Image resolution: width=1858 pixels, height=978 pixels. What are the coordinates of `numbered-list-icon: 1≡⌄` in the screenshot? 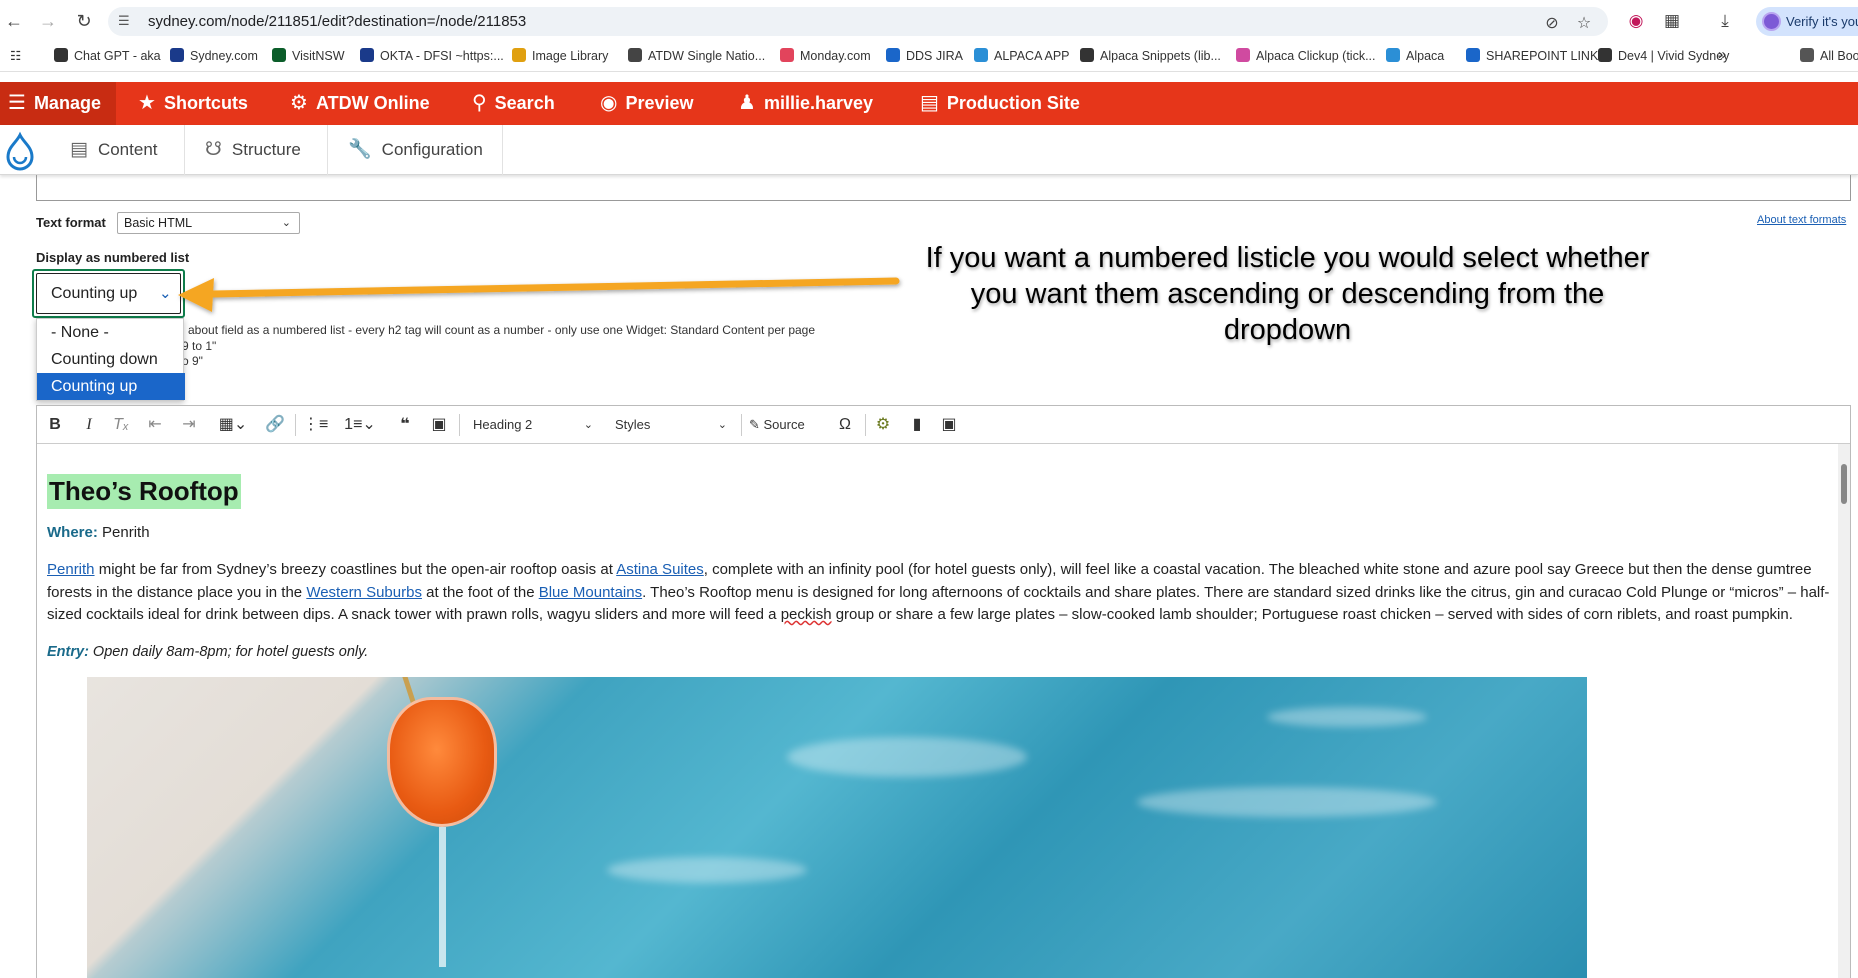 It's located at (360, 425).